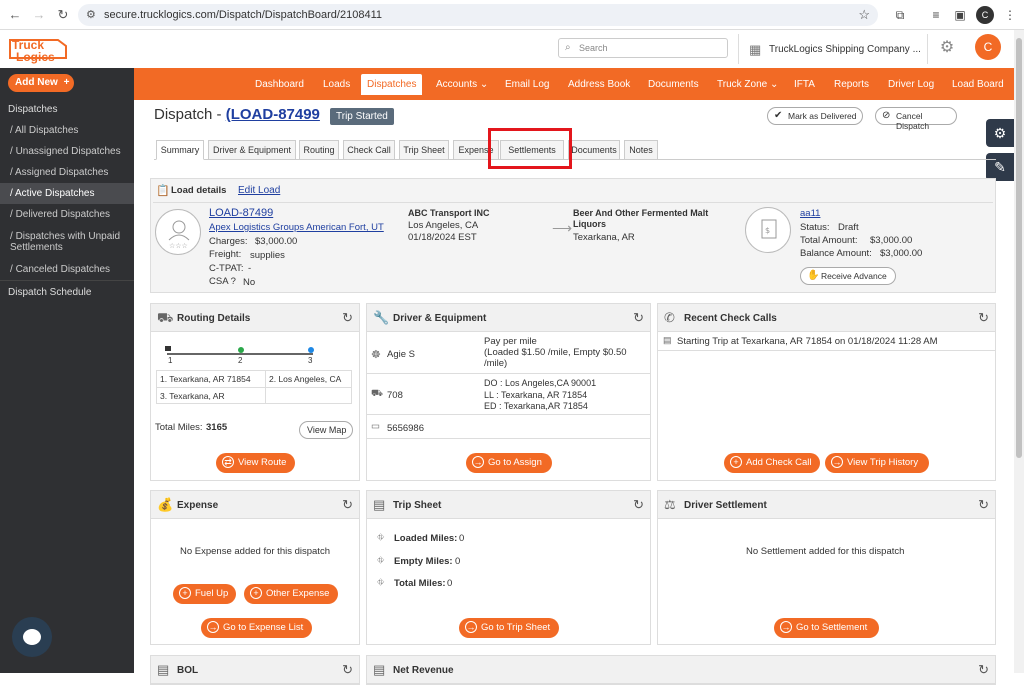 The image size is (1024, 685). Describe the element at coordinates (810, 213) in the screenshot. I see `invoice-link: aa11` at that location.